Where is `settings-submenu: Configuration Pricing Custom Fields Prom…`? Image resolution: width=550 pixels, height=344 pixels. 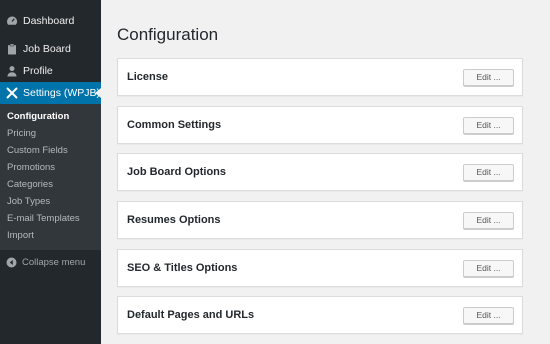
settings-submenu: Configuration Pricing Custom Fields Prom… is located at coordinates (50, 177).